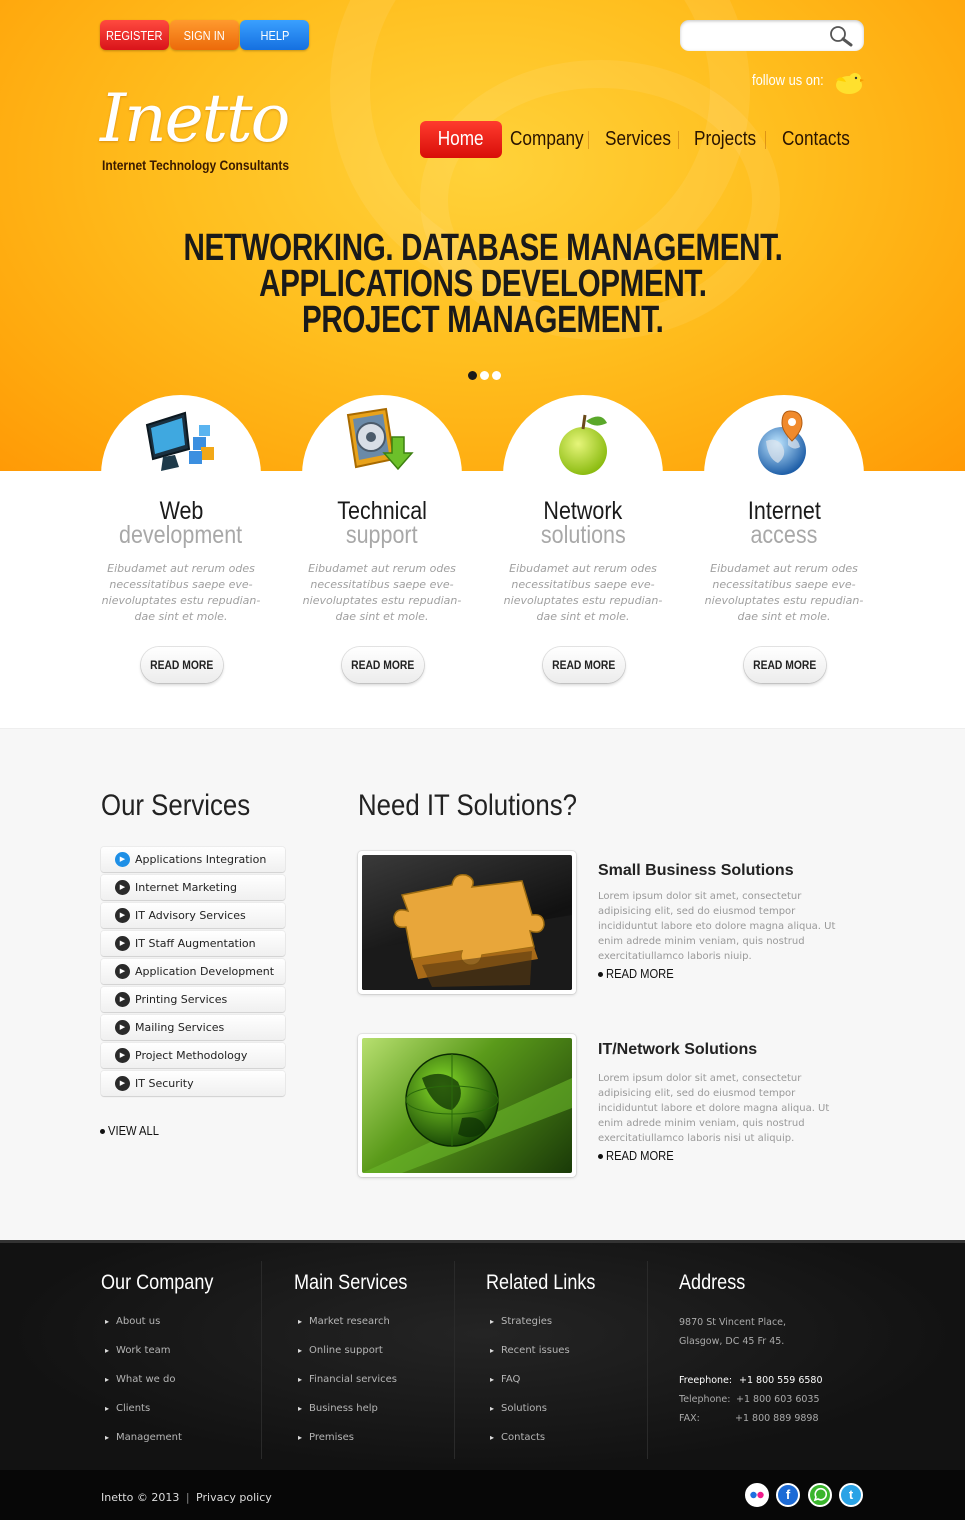  Describe the element at coordinates (193, 943) in the screenshot. I see `service-item: ▶ IT Staff Augmentation` at that location.